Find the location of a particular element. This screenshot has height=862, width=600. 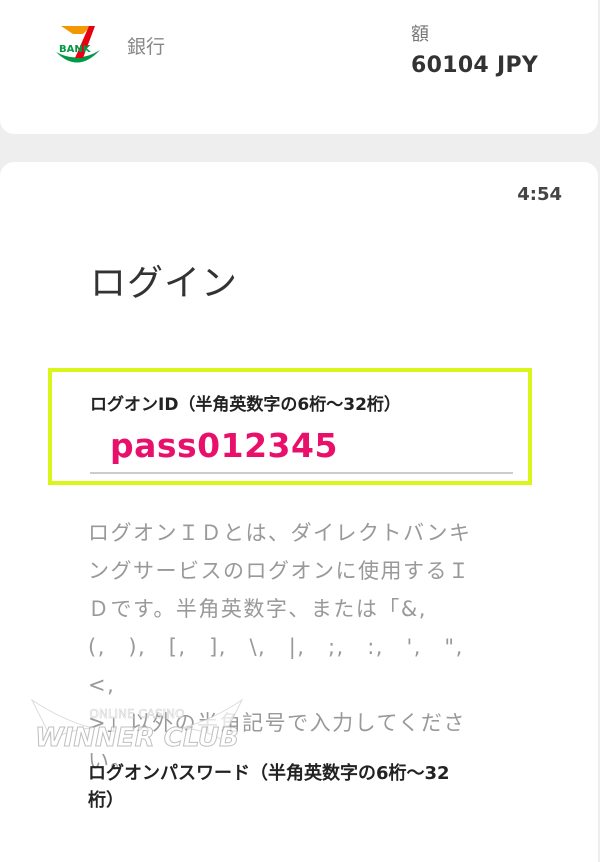

seven-bank-logo: BANK is located at coordinates (78, 44).